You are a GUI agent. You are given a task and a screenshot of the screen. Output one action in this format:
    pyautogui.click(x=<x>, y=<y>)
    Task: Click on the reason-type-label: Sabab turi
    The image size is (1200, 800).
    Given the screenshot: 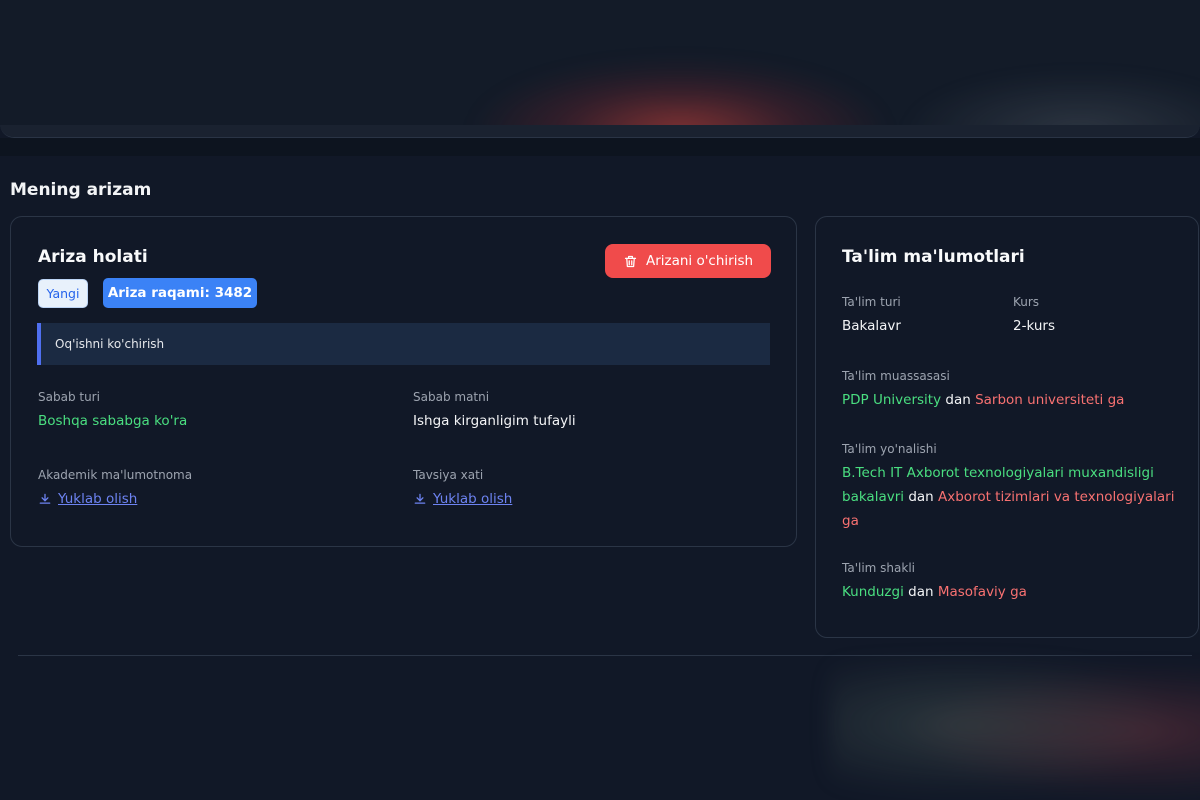 What is the action you would take?
    pyautogui.click(x=69, y=397)
    